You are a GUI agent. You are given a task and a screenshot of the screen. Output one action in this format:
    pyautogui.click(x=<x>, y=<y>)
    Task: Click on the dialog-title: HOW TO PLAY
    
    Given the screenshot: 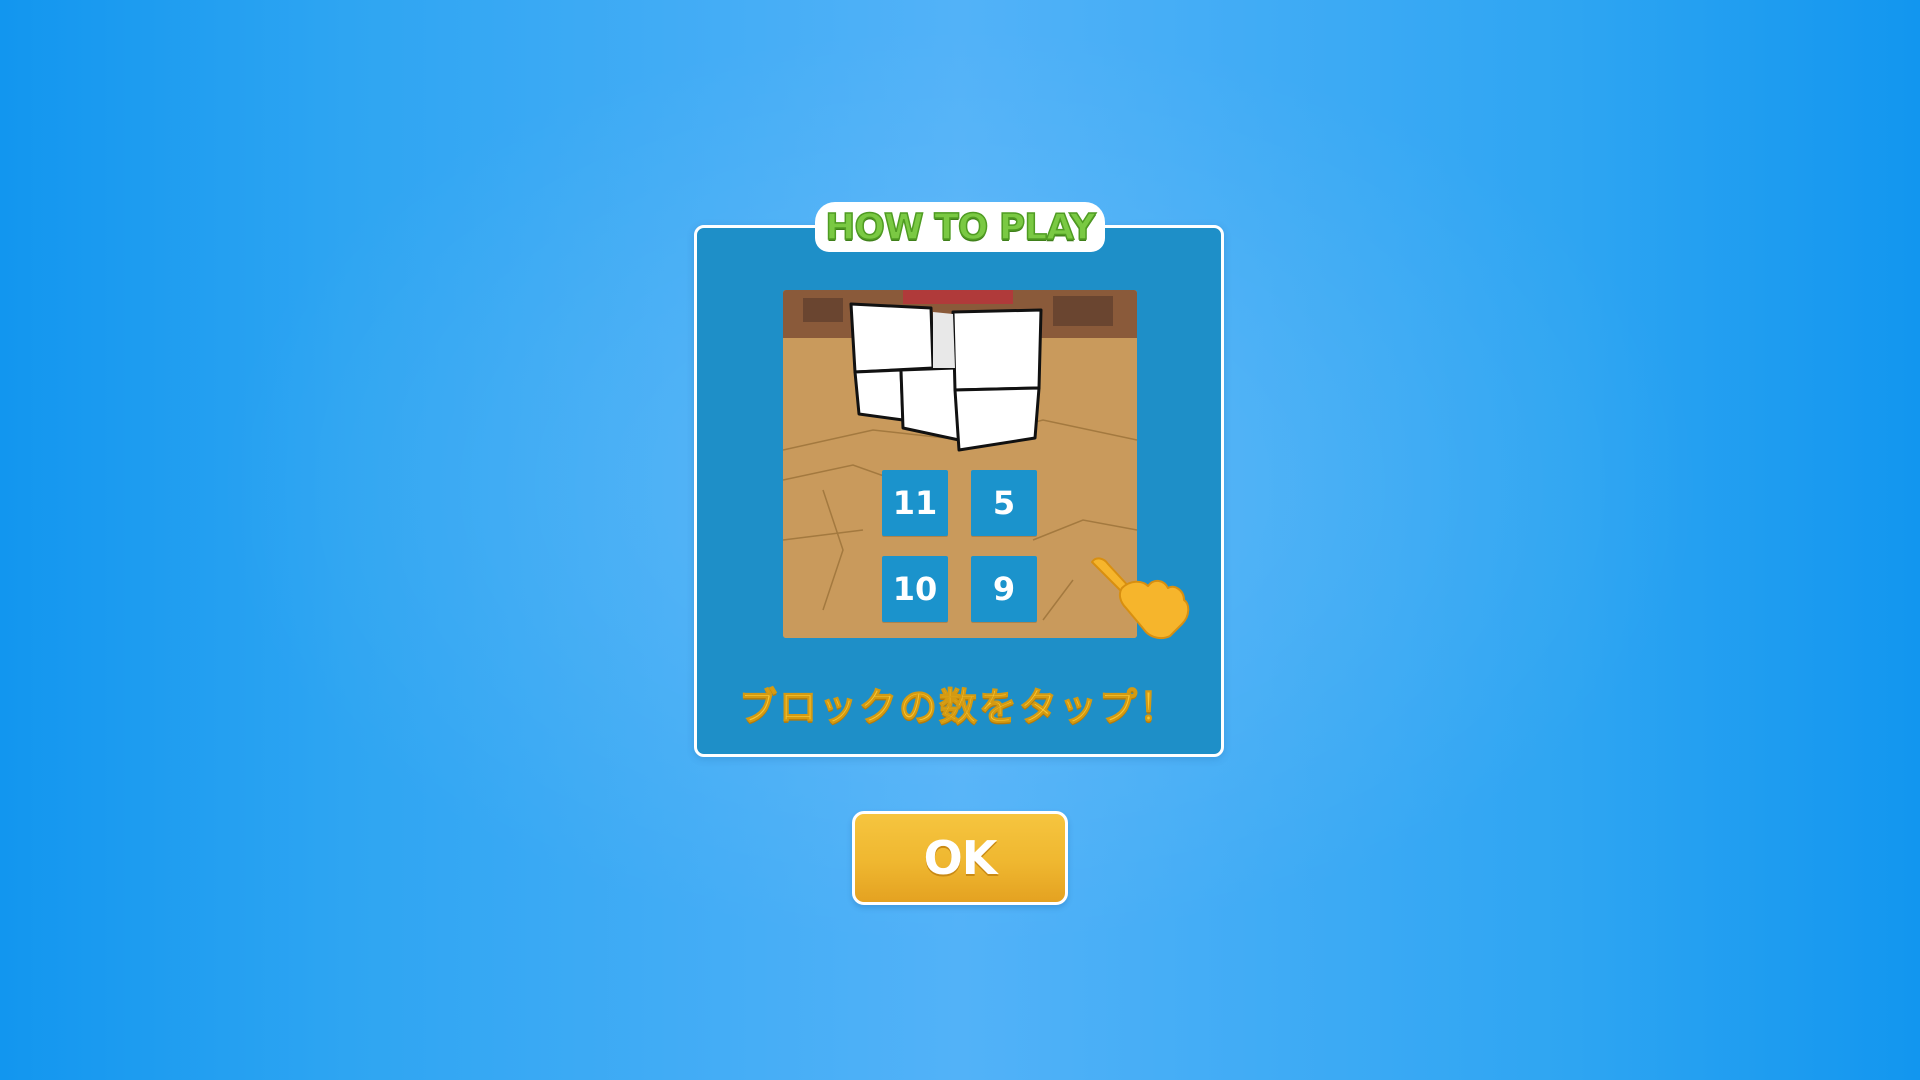 What is the action you would take?
    pyautogui.click(x=960, y=227)
    